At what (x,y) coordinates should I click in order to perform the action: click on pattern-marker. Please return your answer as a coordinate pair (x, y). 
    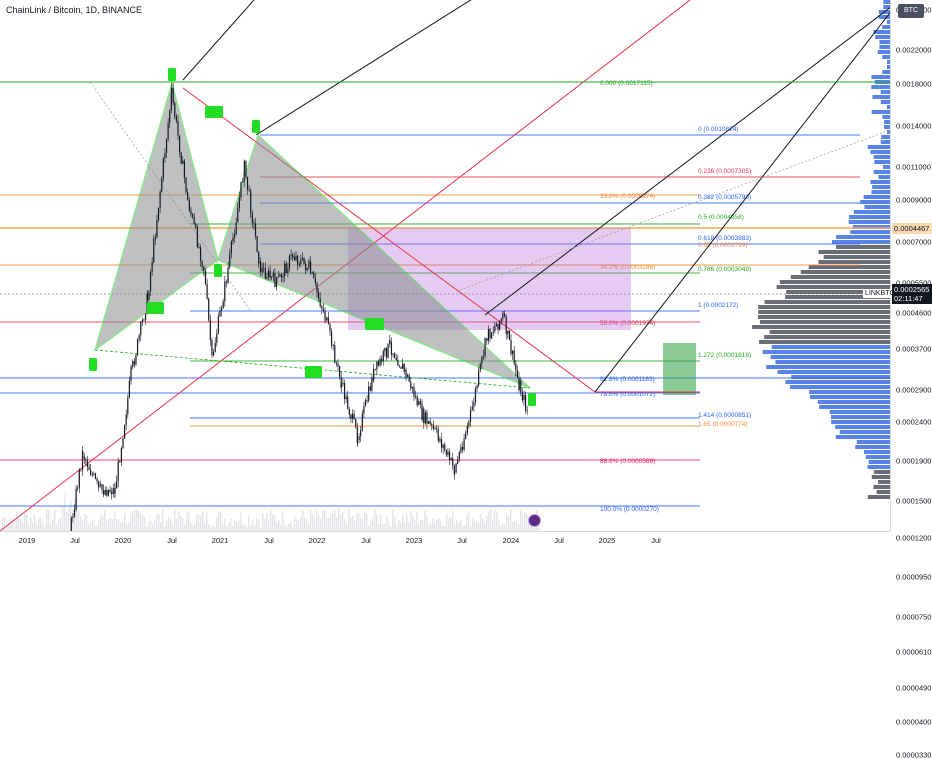
    Looking at the image, I should click on (93, 364).